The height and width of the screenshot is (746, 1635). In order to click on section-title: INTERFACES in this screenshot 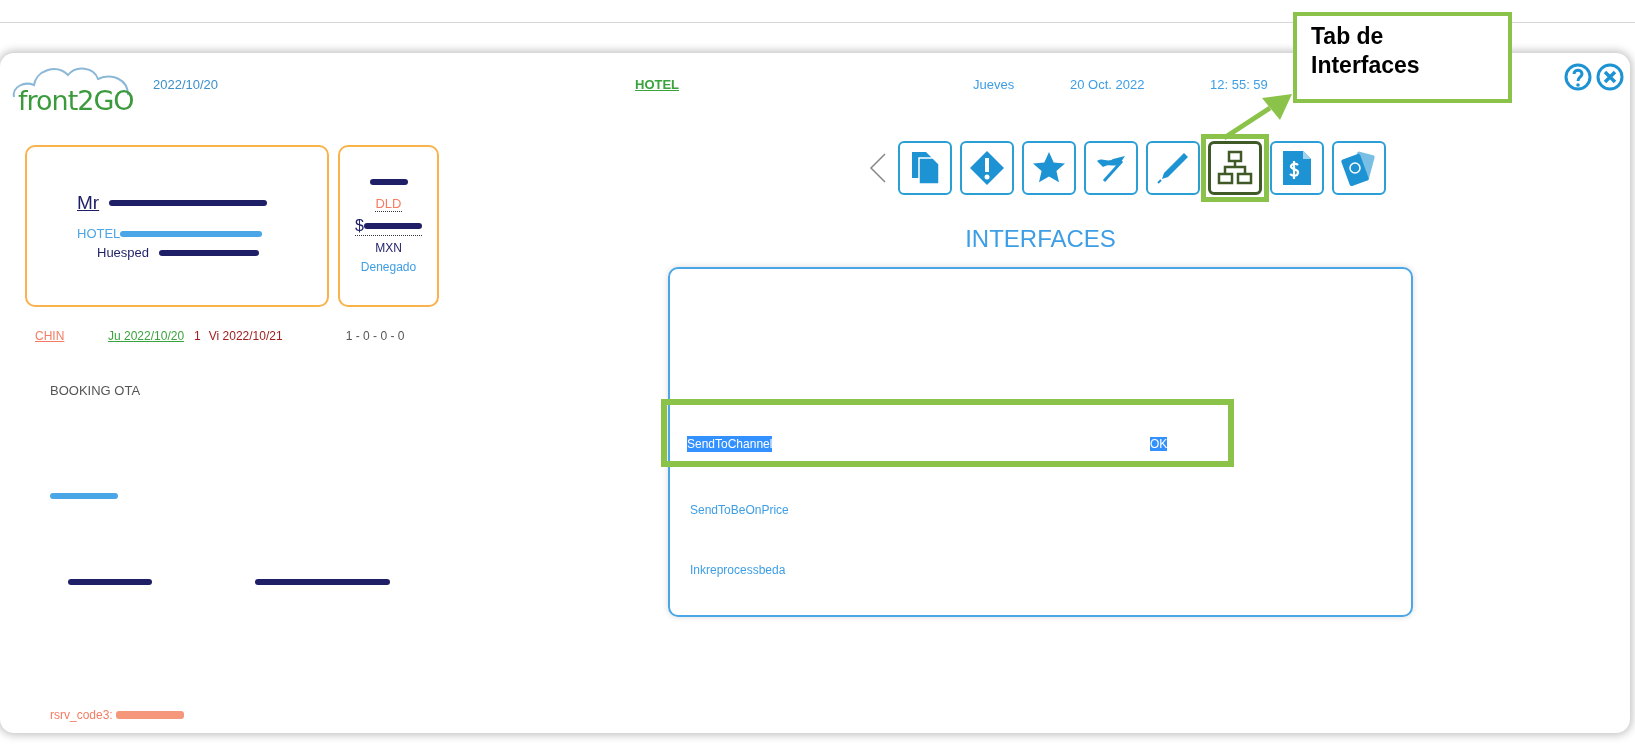, I will do `click(1040, 239)`.